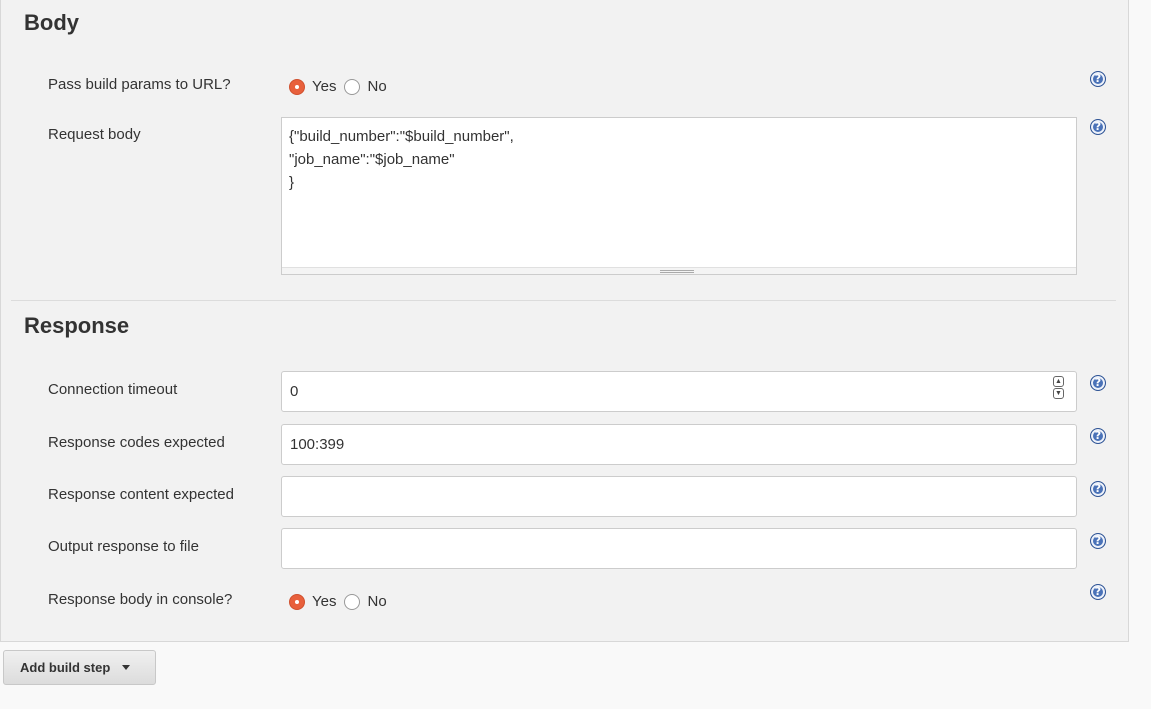 This screenshot has width=1151, height=709. Describe the element at coordinates (679, 496) in the screenshot. I see `response-content-input` at that location.